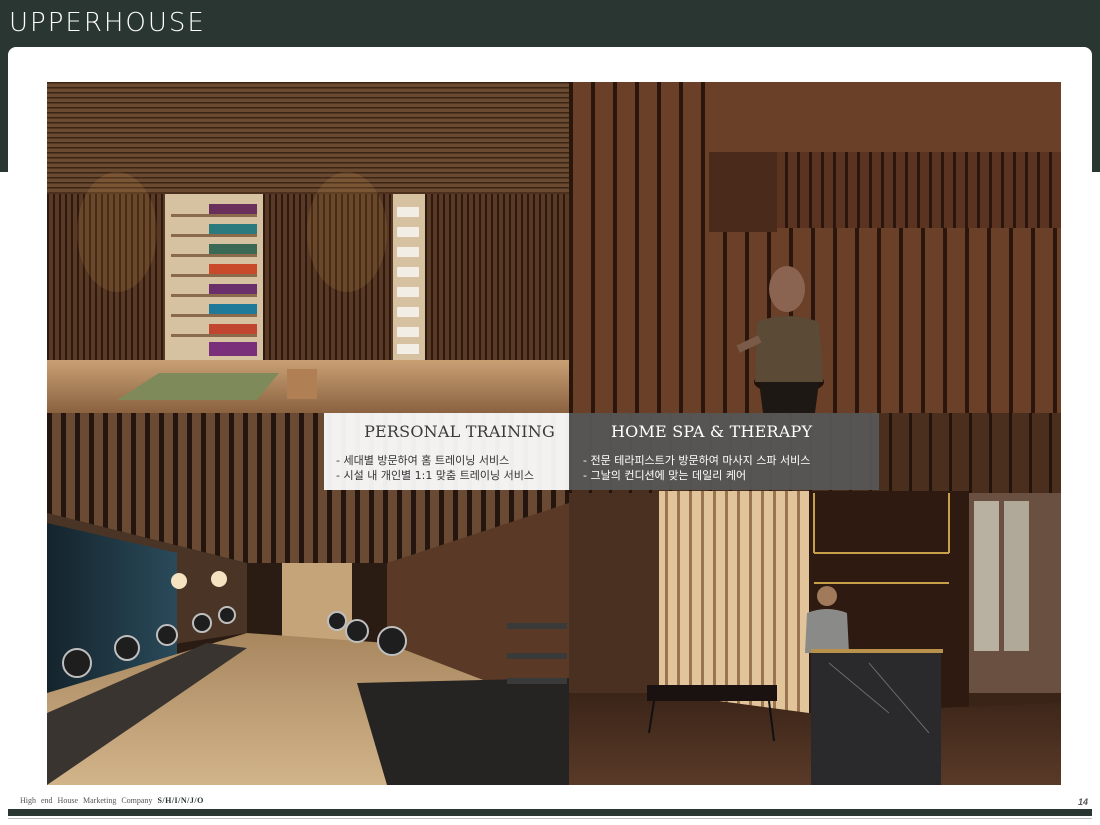  What do you see at coordinates (550, 812) in the screenshot?
I see `footer-bar` at bounding box center [550, 812].